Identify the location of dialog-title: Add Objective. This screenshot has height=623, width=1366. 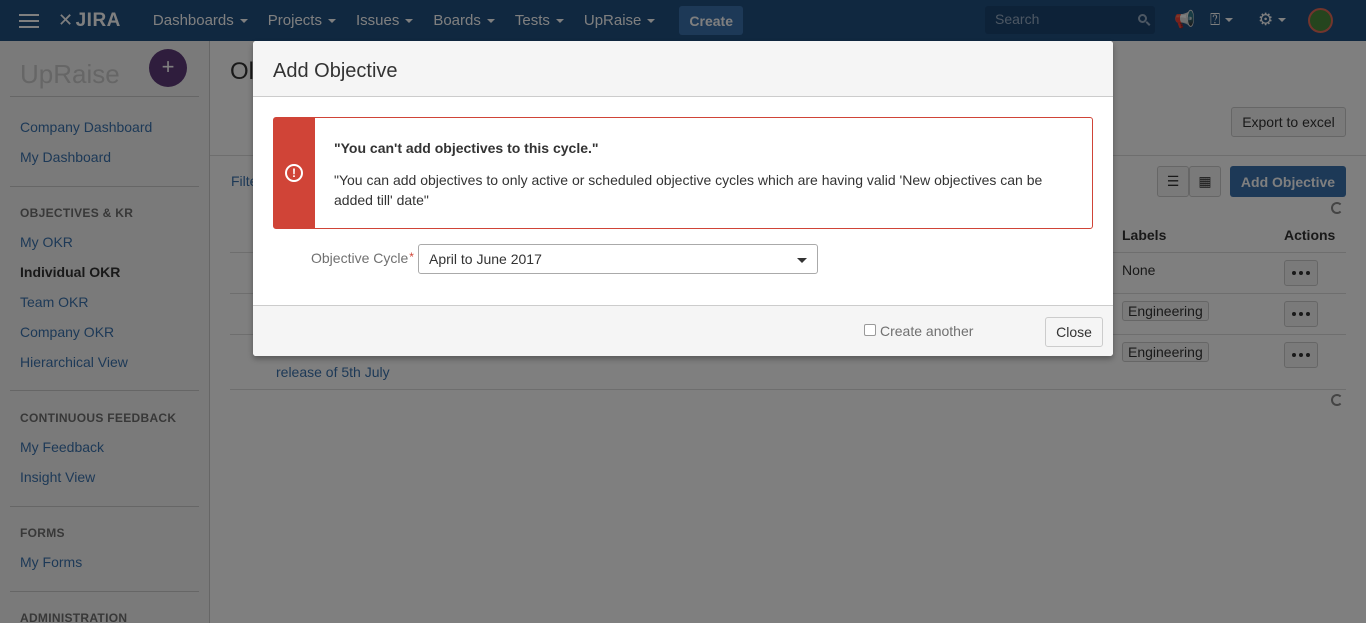
(683, 69).